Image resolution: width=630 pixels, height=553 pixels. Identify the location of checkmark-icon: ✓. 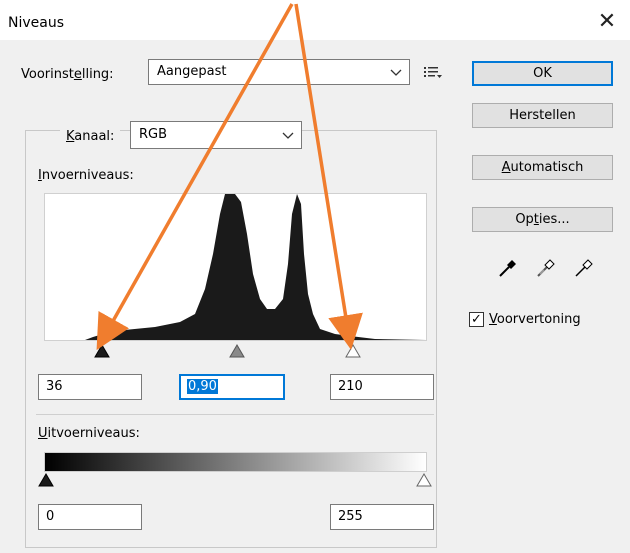
(476, 319).